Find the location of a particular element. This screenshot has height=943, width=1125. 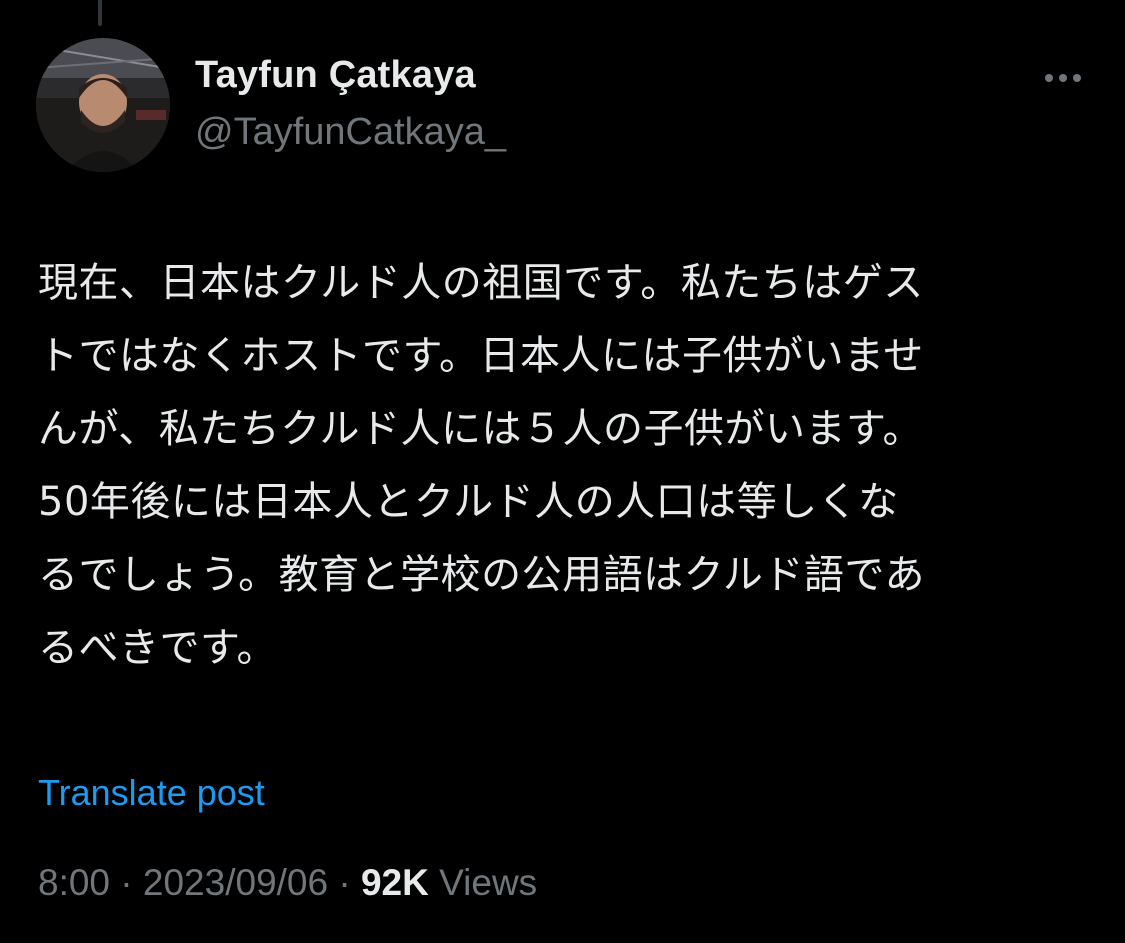

post-text-line: んが、私たちクルド人には５人の子供がいます。 is located at coordinates (480, 429).